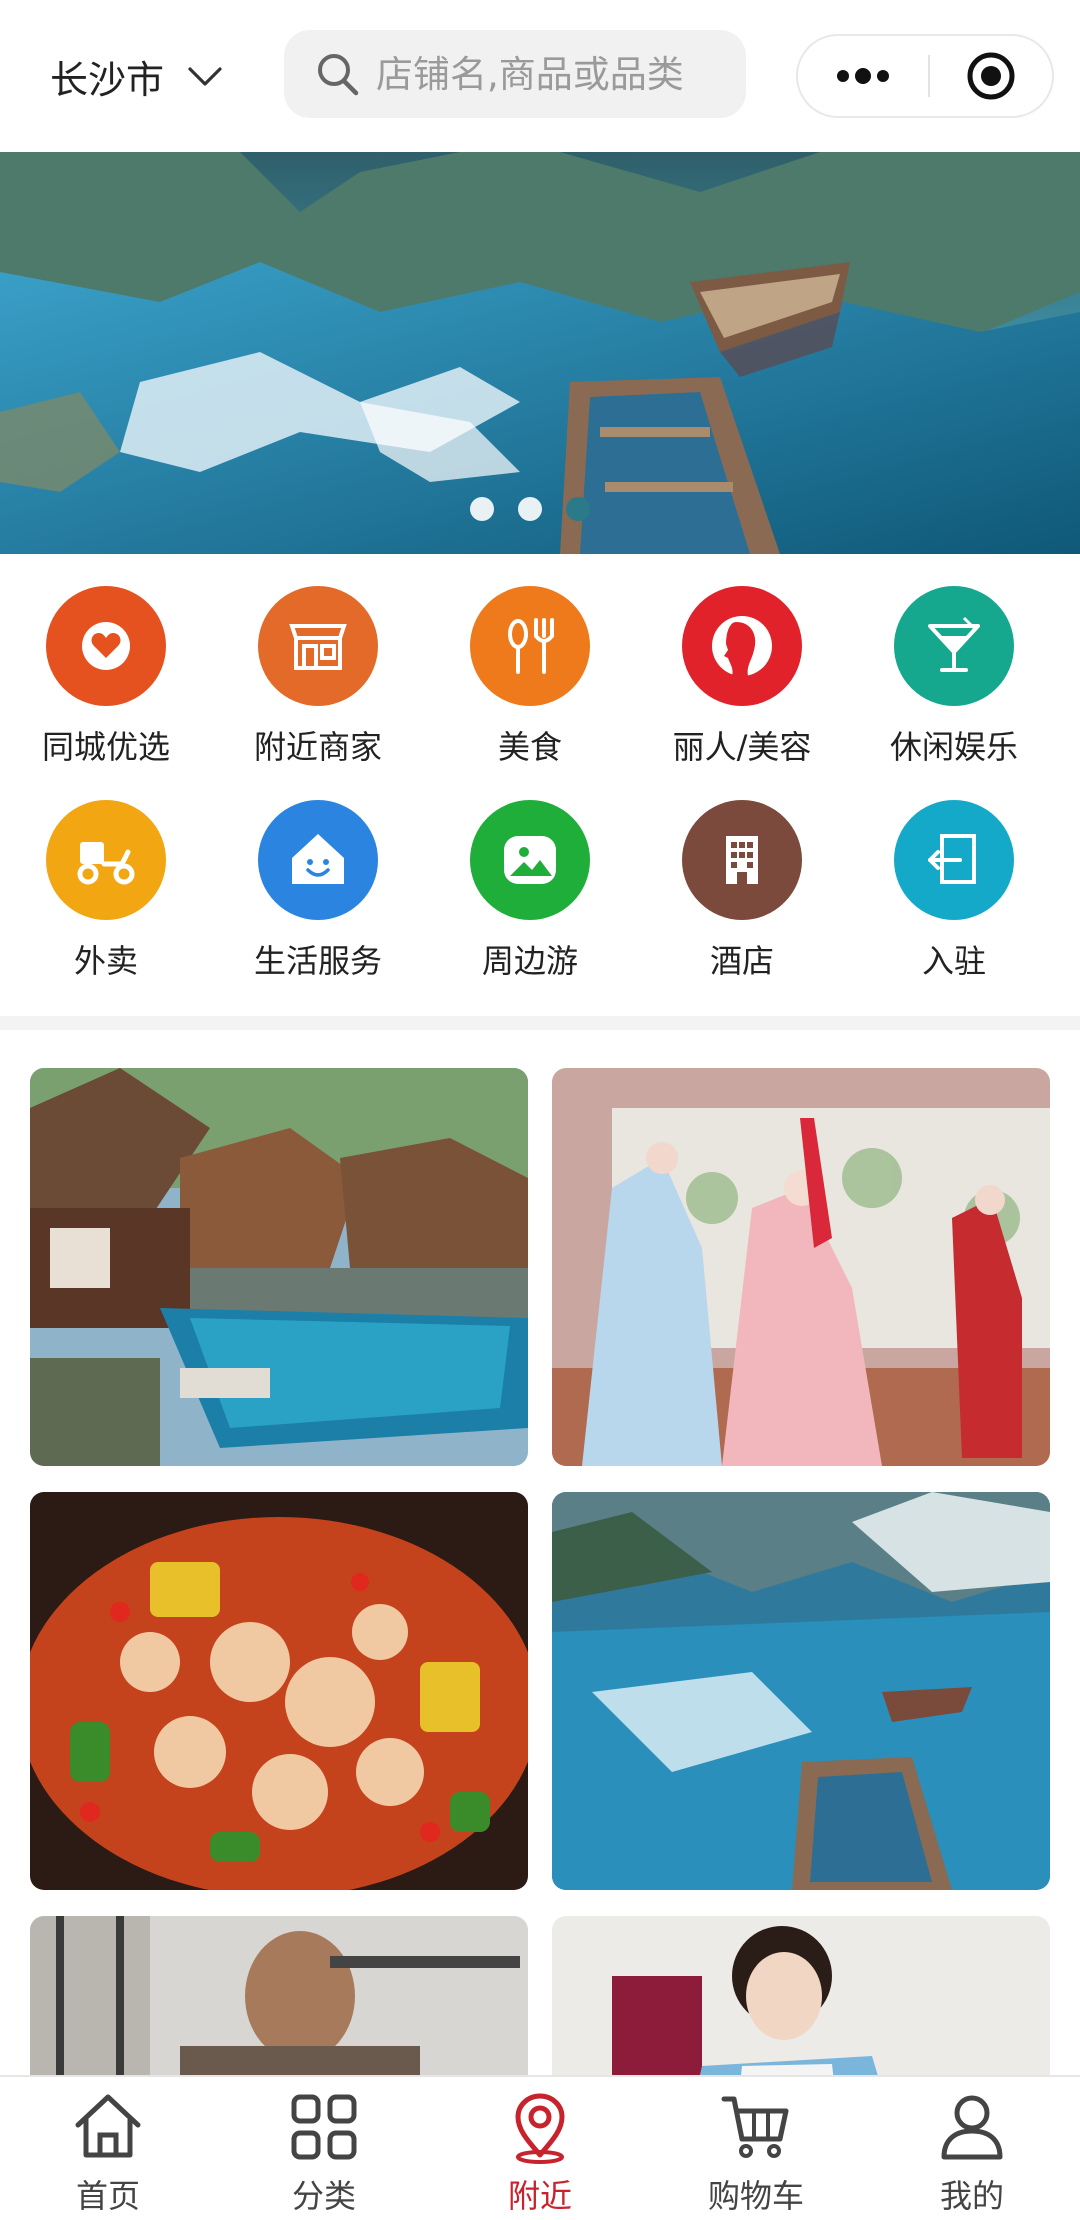 Image resolution: width=1080 pixels, height=2220 pixels. I want to click on cart-icon, so click(755, 2127).